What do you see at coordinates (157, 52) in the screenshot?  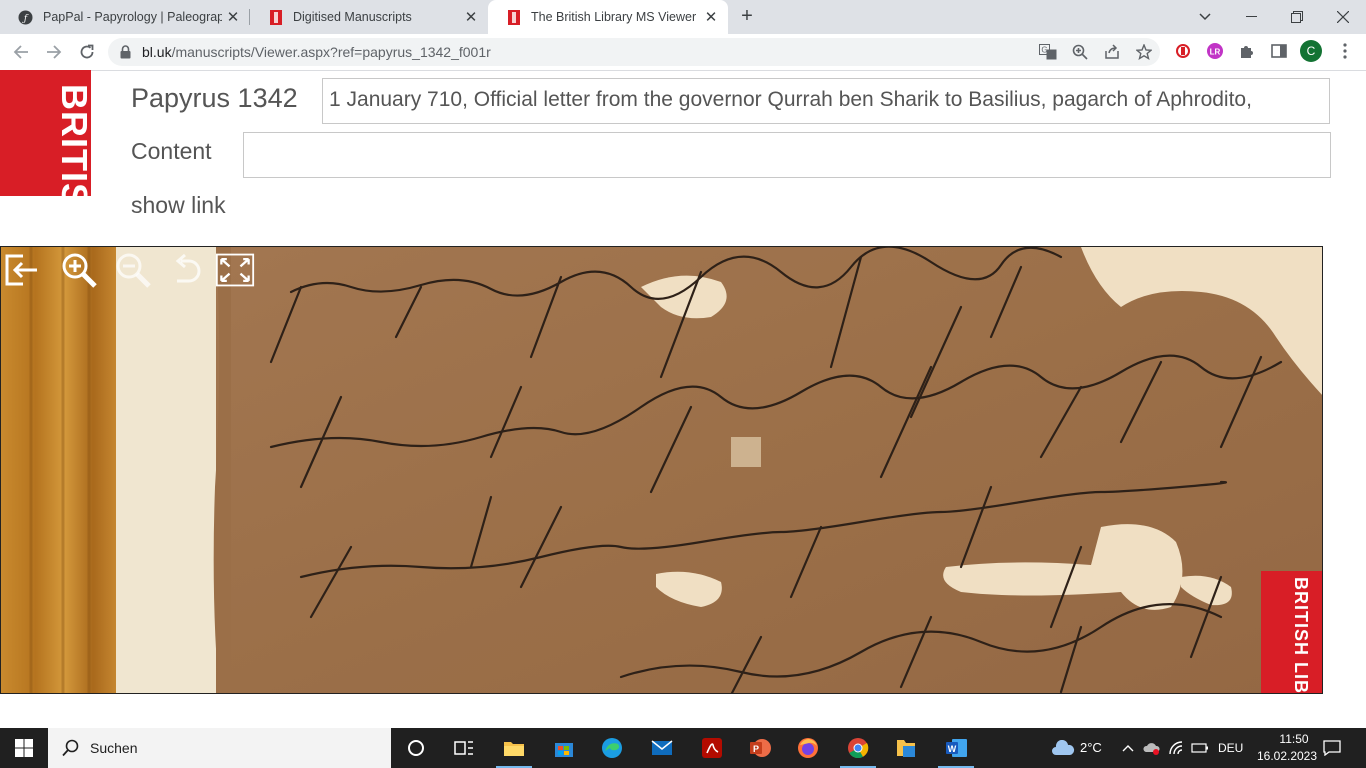 I see `url-domain: bl.uk` at bounding box center [157, 52].